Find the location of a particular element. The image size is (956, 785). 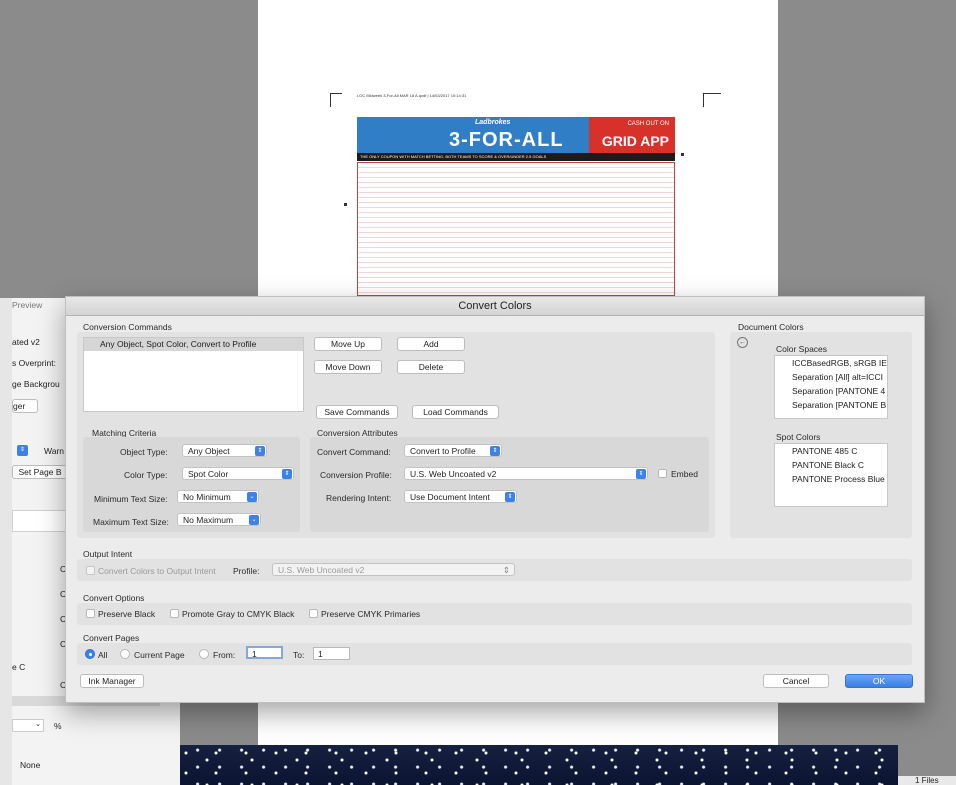

conversion-commands-label: Conversion Commands is located at coordinates (127, 327).